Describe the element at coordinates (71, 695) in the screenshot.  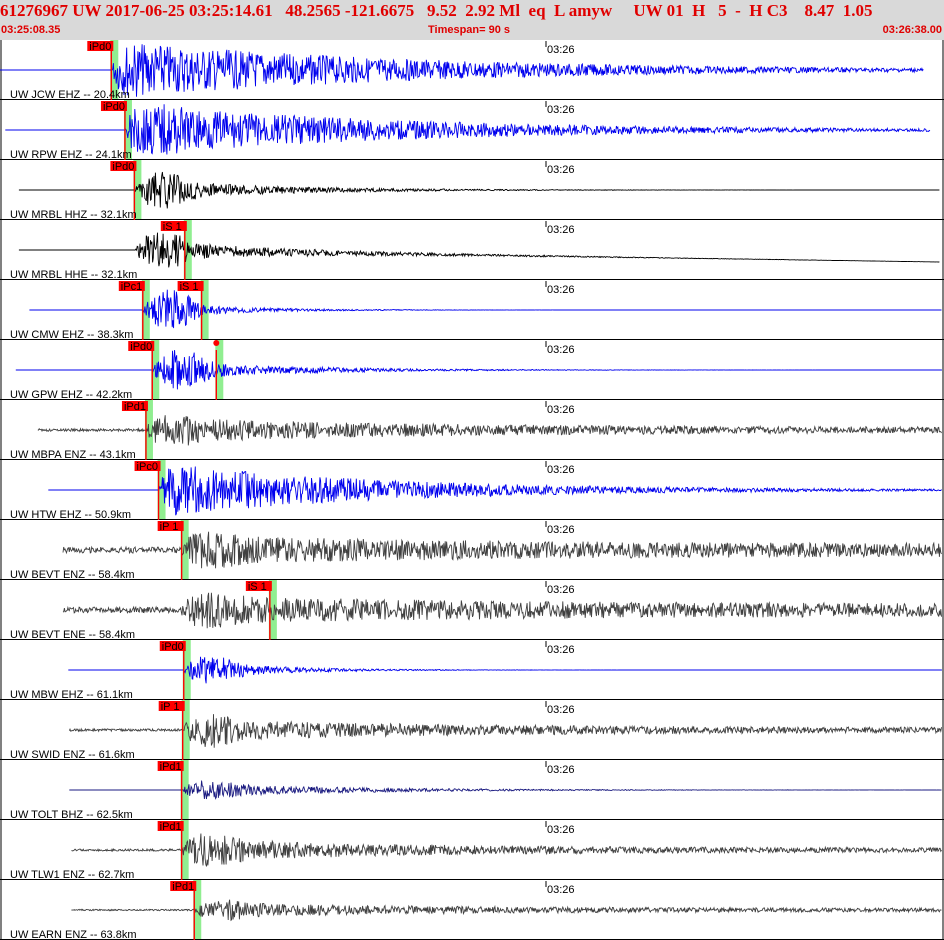
I see `station-label: UW MBW EHZ -- 61.1km` at that location.